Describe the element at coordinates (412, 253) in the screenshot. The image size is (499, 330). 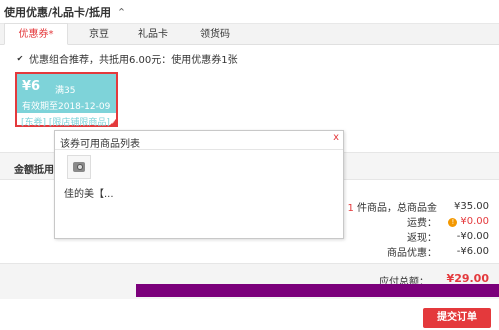
I see `discount-label: 商品优惠：` at that location.